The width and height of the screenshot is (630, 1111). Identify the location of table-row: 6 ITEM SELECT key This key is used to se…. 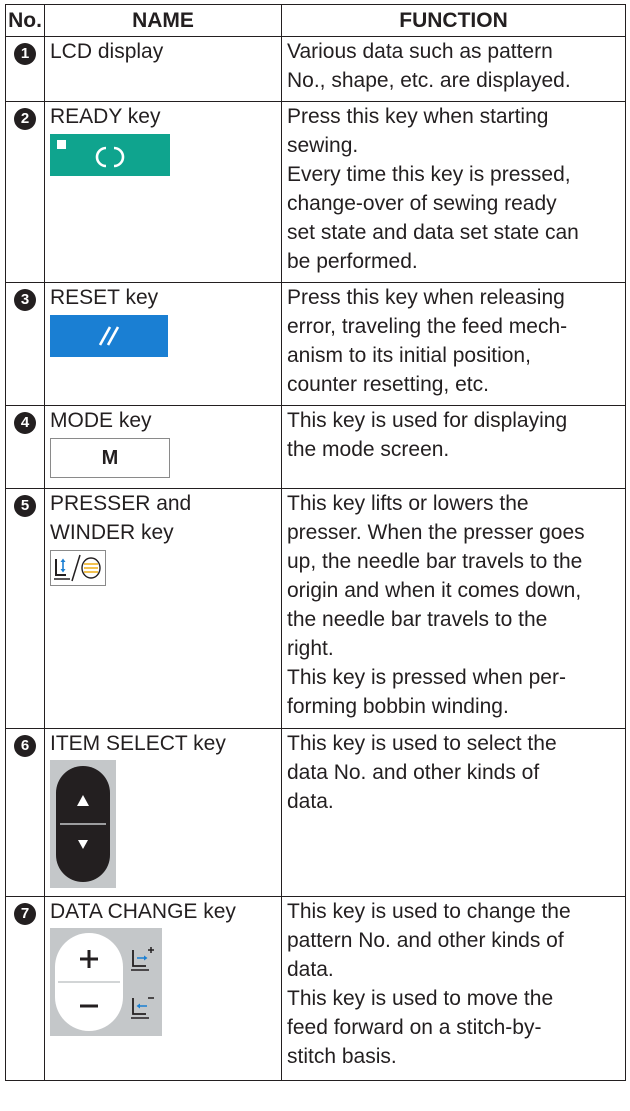
(315, 812).